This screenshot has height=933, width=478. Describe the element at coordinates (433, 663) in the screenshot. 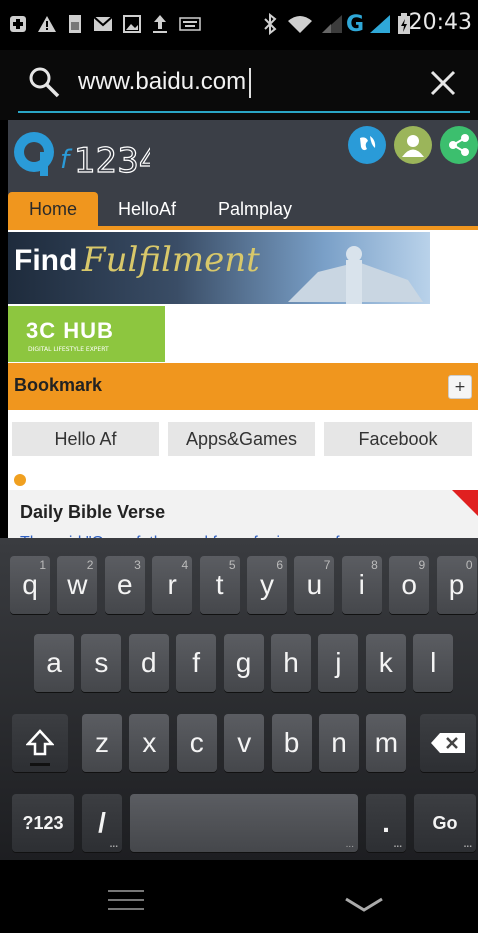

I see `key-l: l` at that location.